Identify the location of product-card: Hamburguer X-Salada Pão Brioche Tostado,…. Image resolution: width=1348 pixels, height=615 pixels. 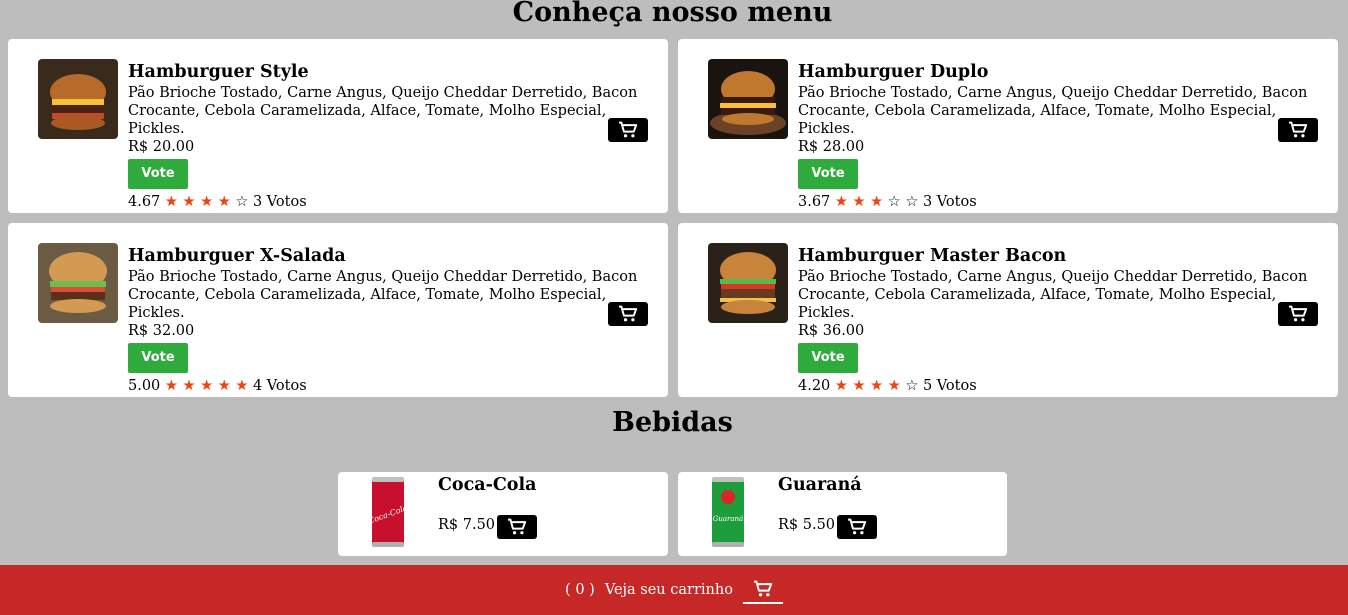
(338, 310).